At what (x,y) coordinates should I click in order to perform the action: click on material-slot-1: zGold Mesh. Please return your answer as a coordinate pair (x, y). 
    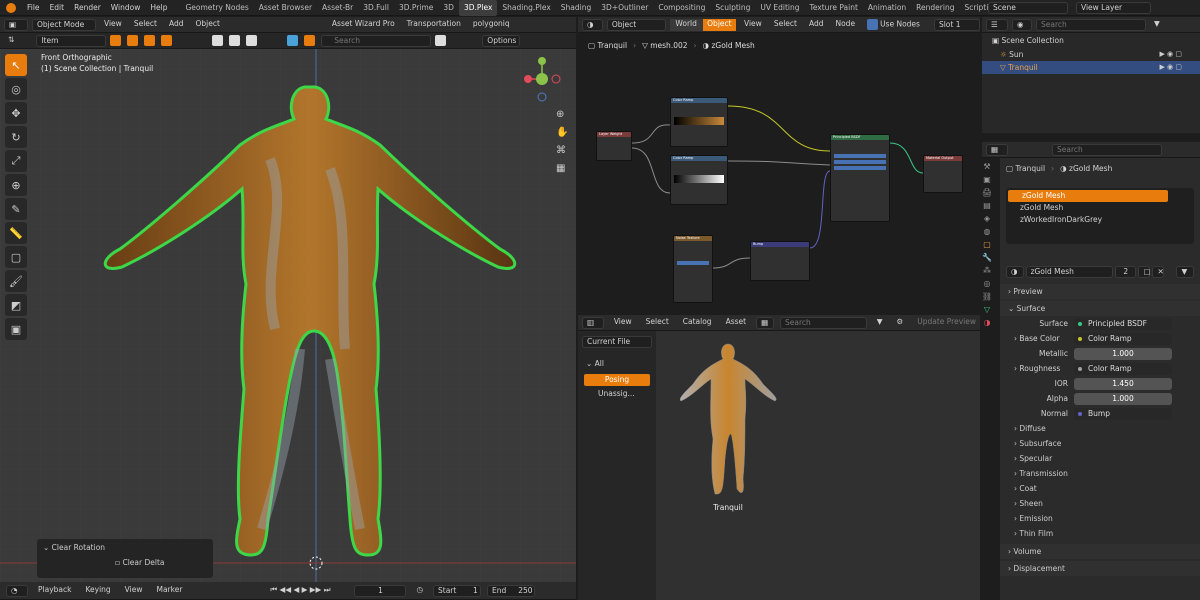
    Looking at the image, I should click on (1088, 196).